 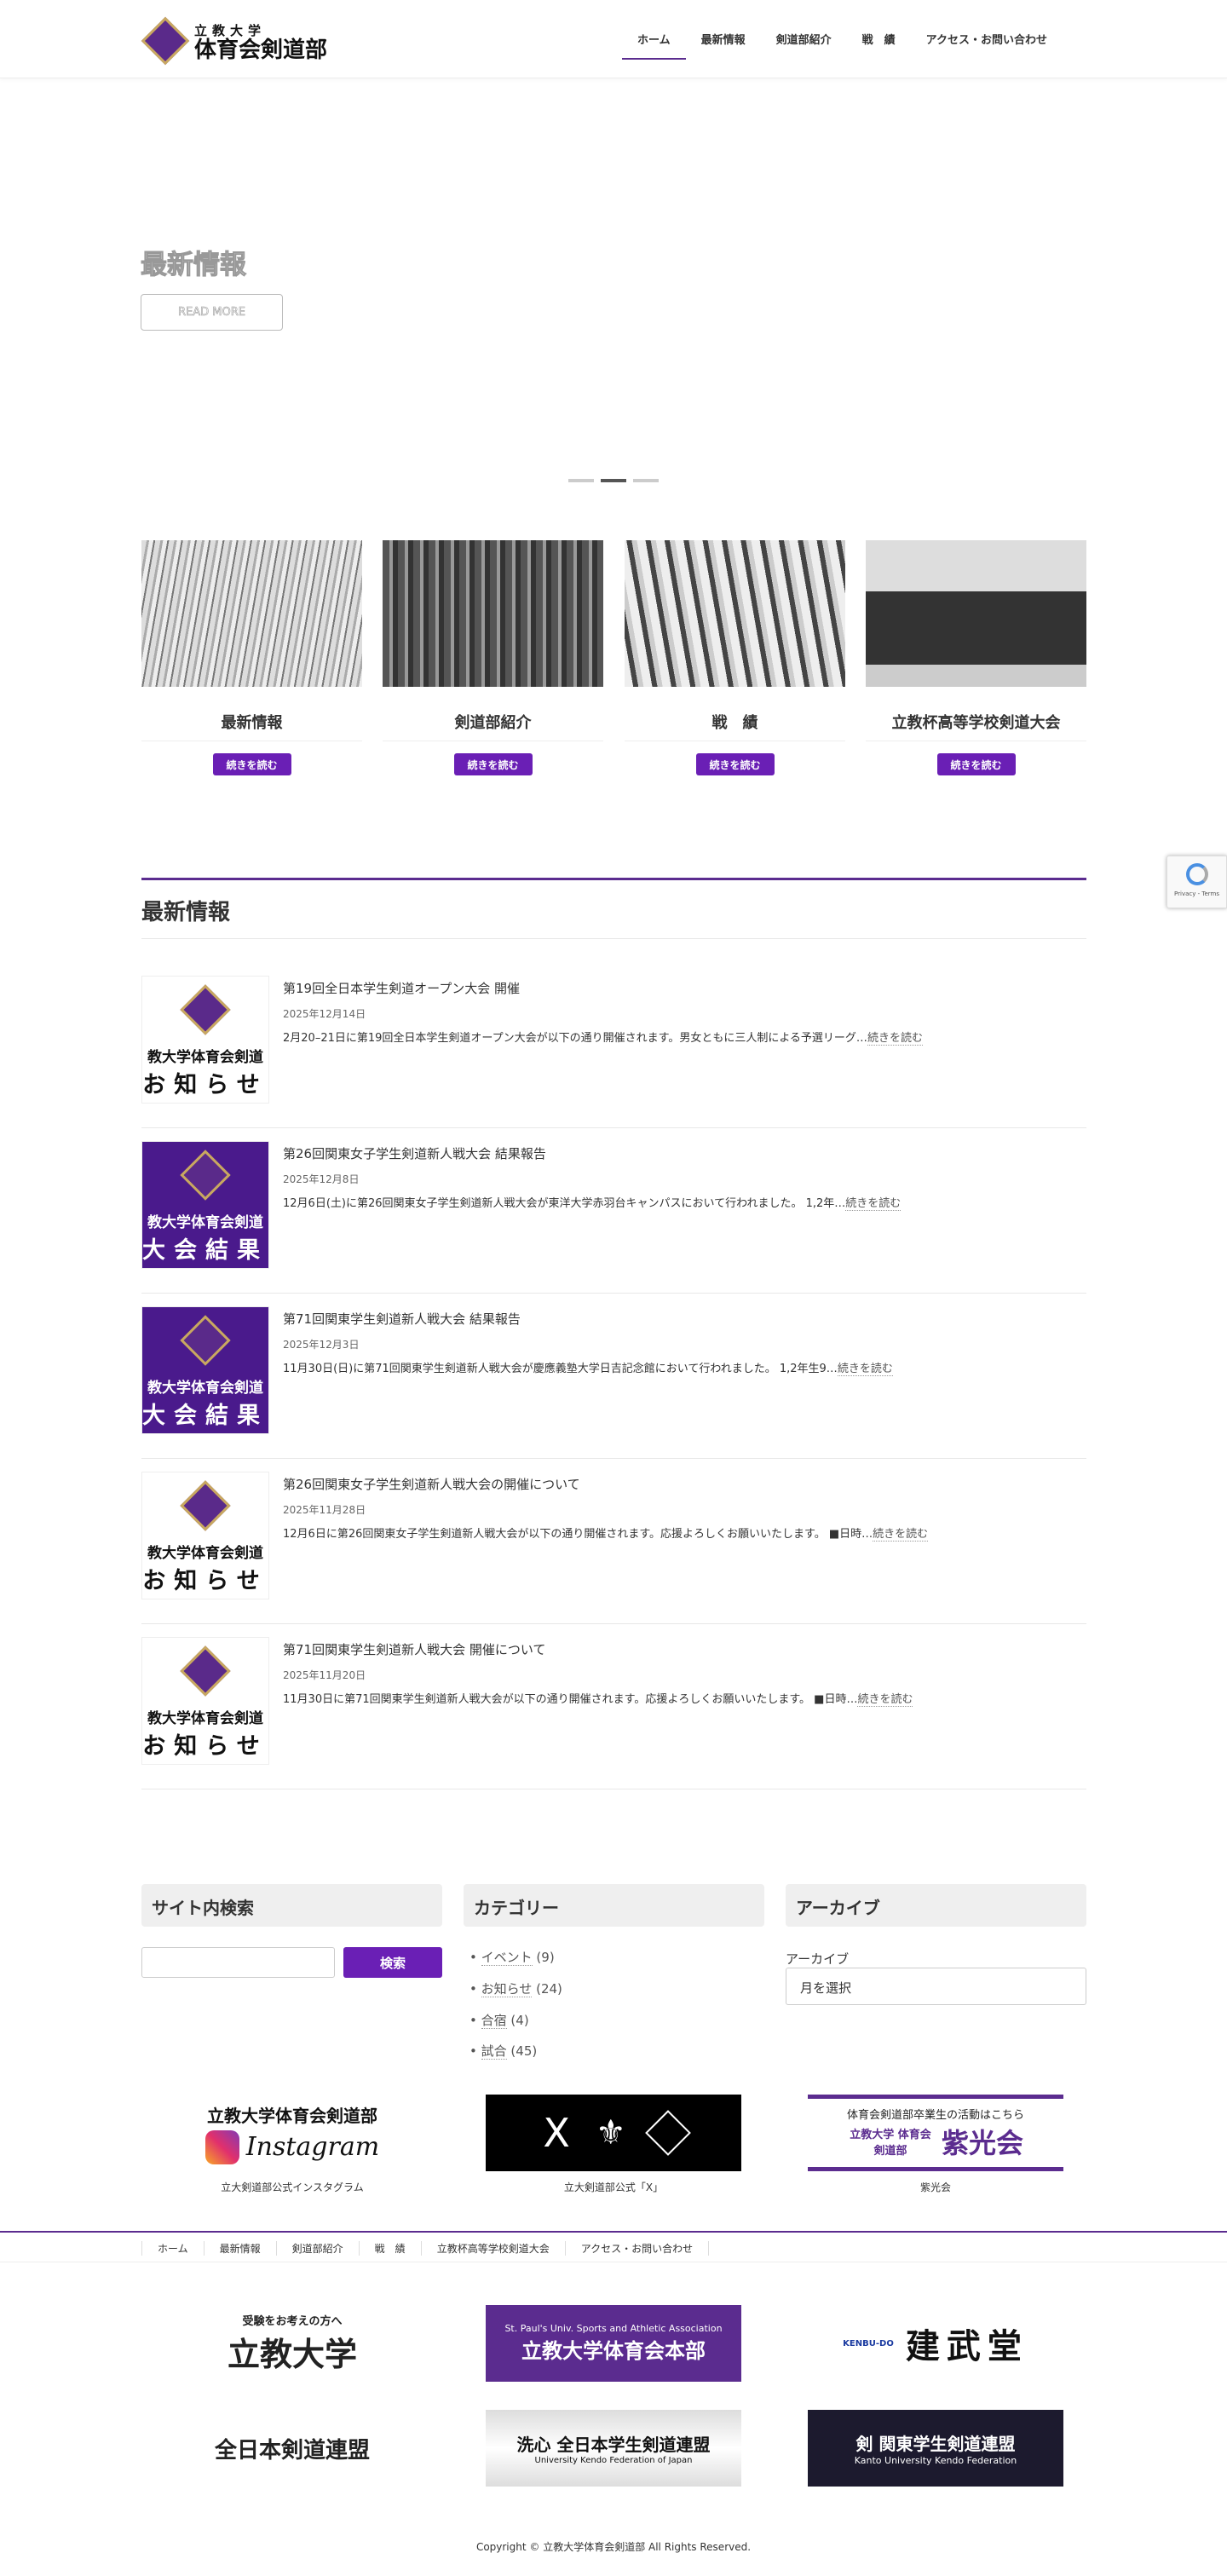 What do you see at coordinates (613, 480) in the screenshot?
I see `slider-dot-2-active` at bounding box center [613, 480].